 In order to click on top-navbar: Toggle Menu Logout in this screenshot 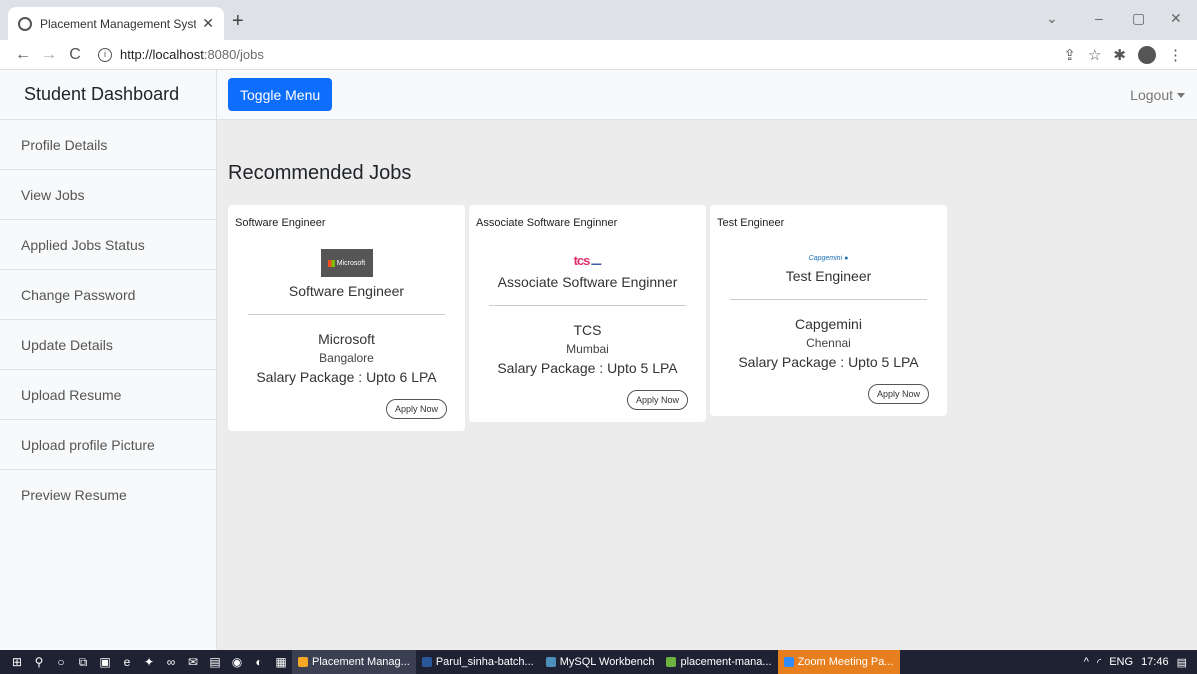, I will do `click(707, 95)`.